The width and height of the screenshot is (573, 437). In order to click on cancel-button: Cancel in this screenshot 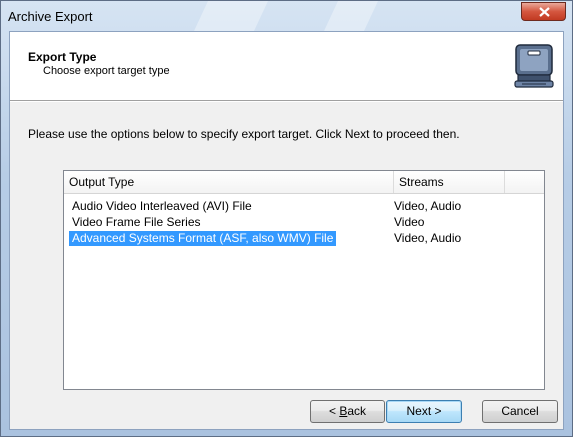, I will do `click(520, 411)`.